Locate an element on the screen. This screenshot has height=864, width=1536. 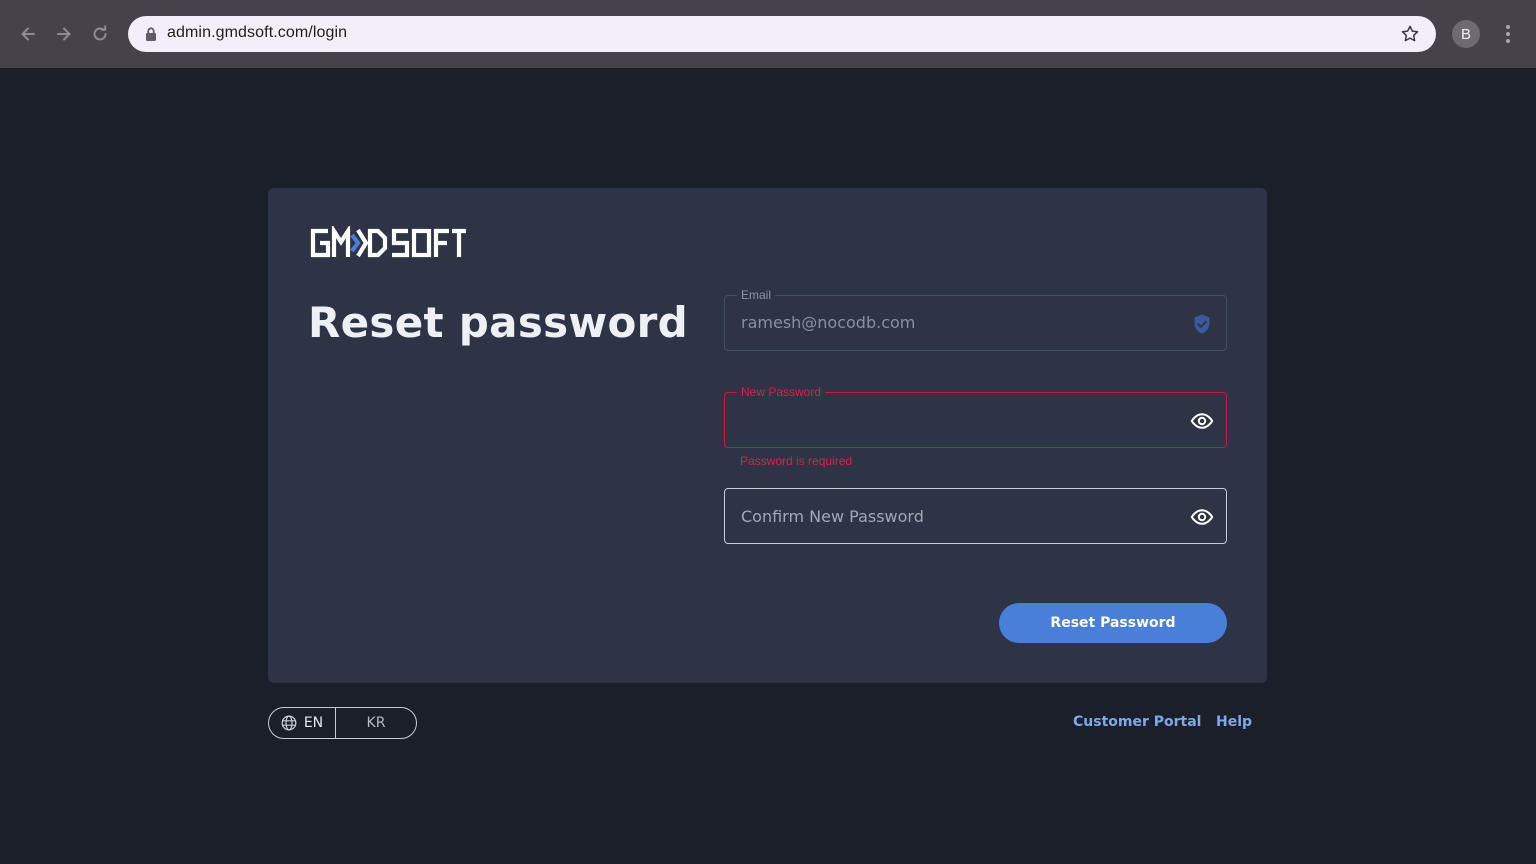
customer-portal-link: Customer Portal is located at coordinates (1137, 722).